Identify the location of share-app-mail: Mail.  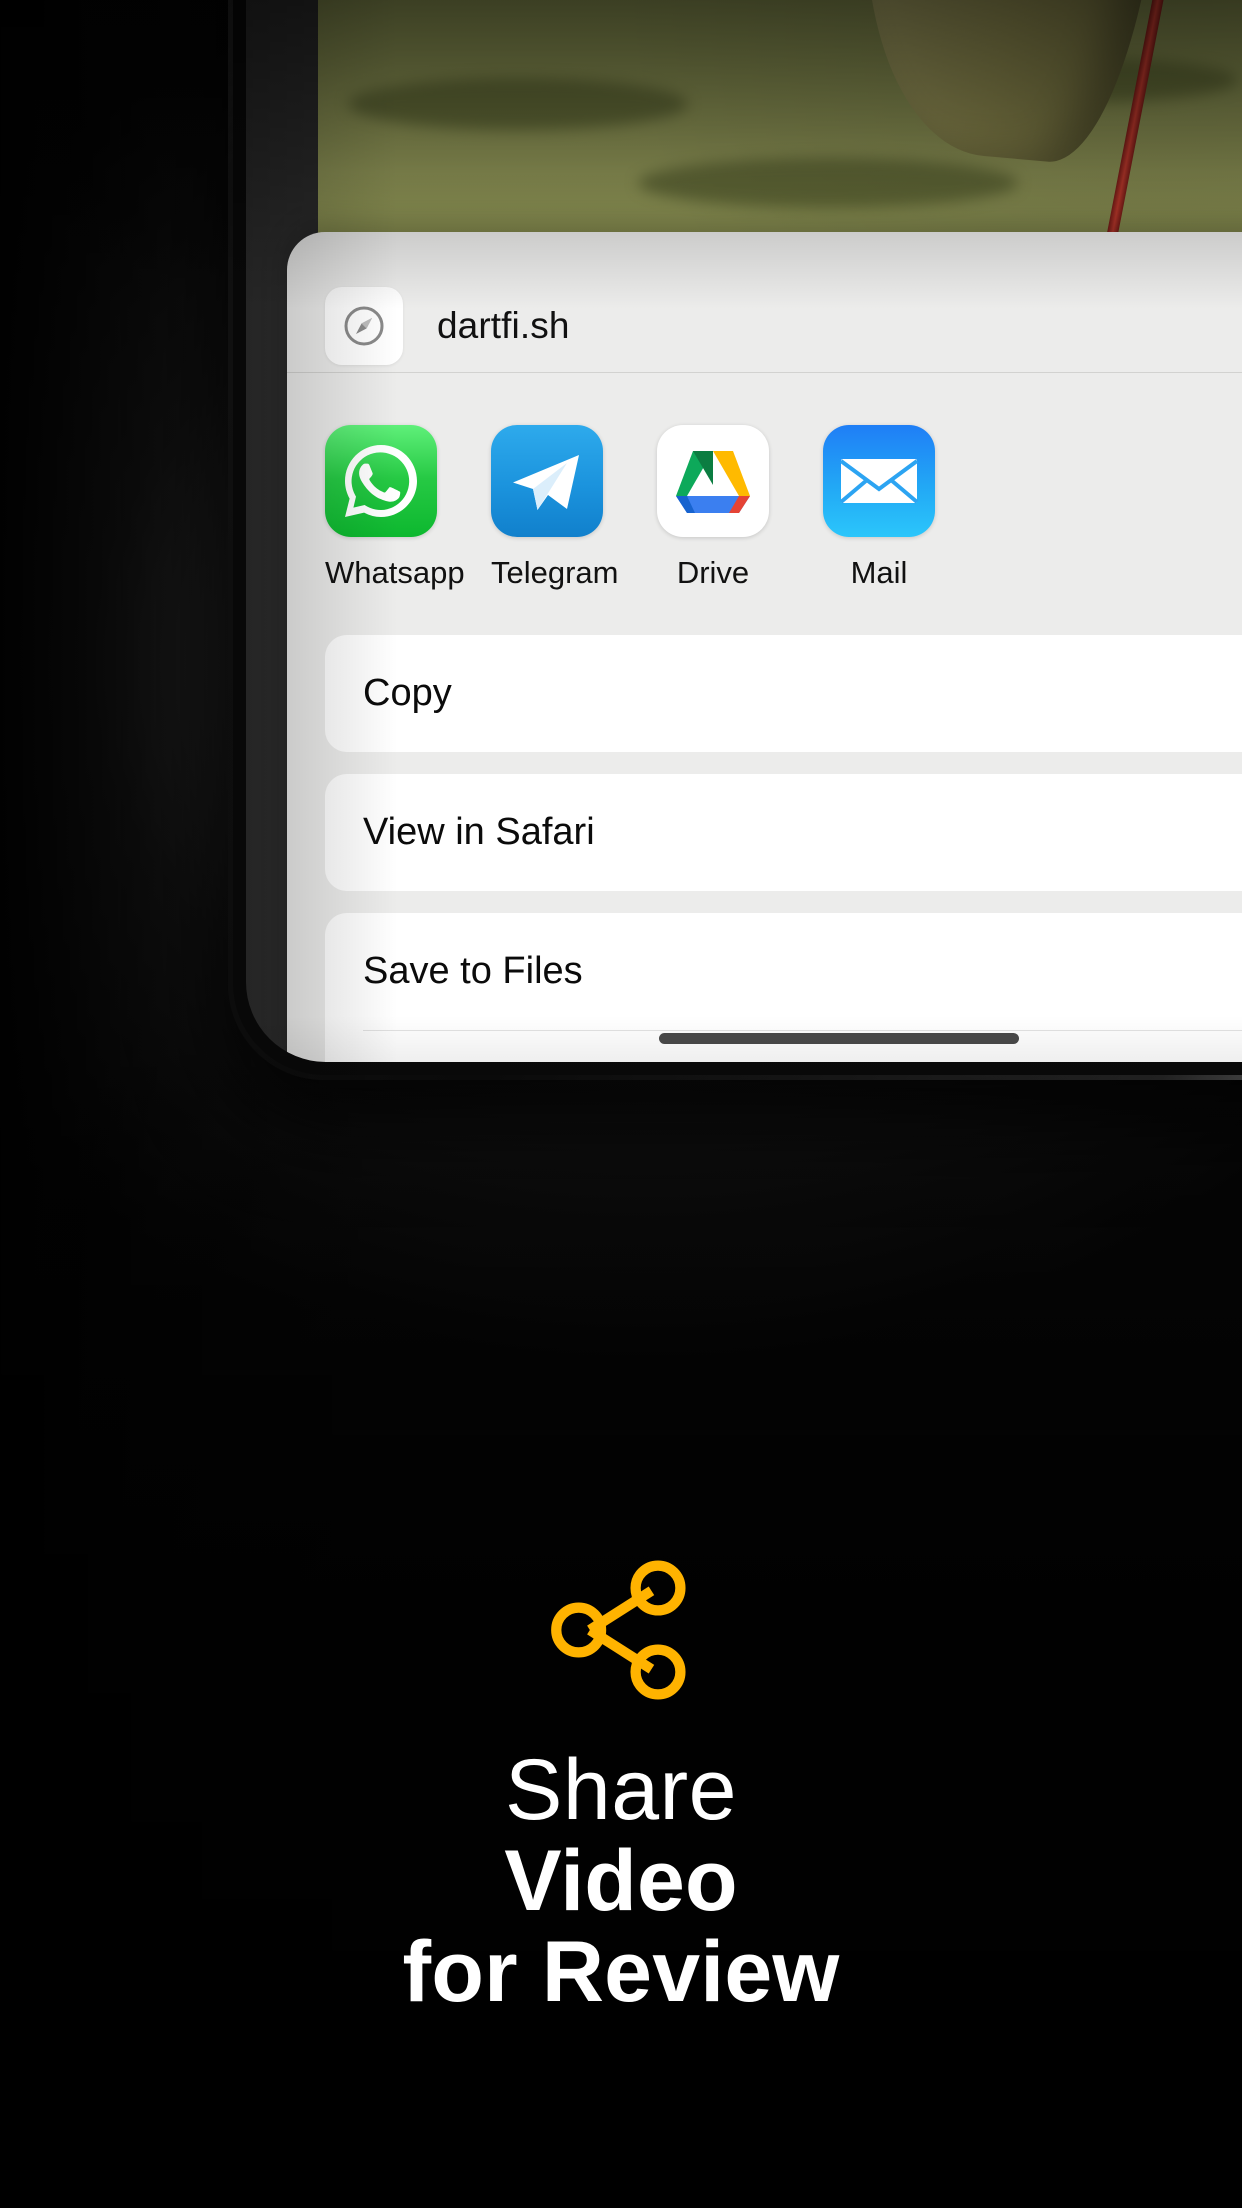
(879, 523).